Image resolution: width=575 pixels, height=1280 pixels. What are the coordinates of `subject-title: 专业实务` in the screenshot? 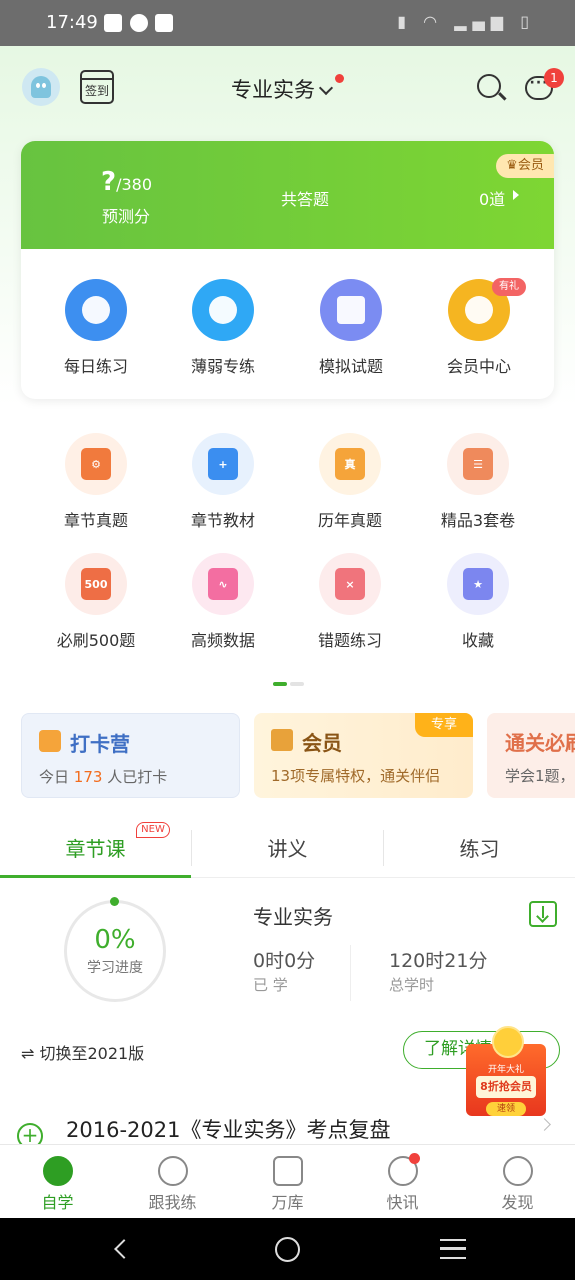 It's located at (273, 90).